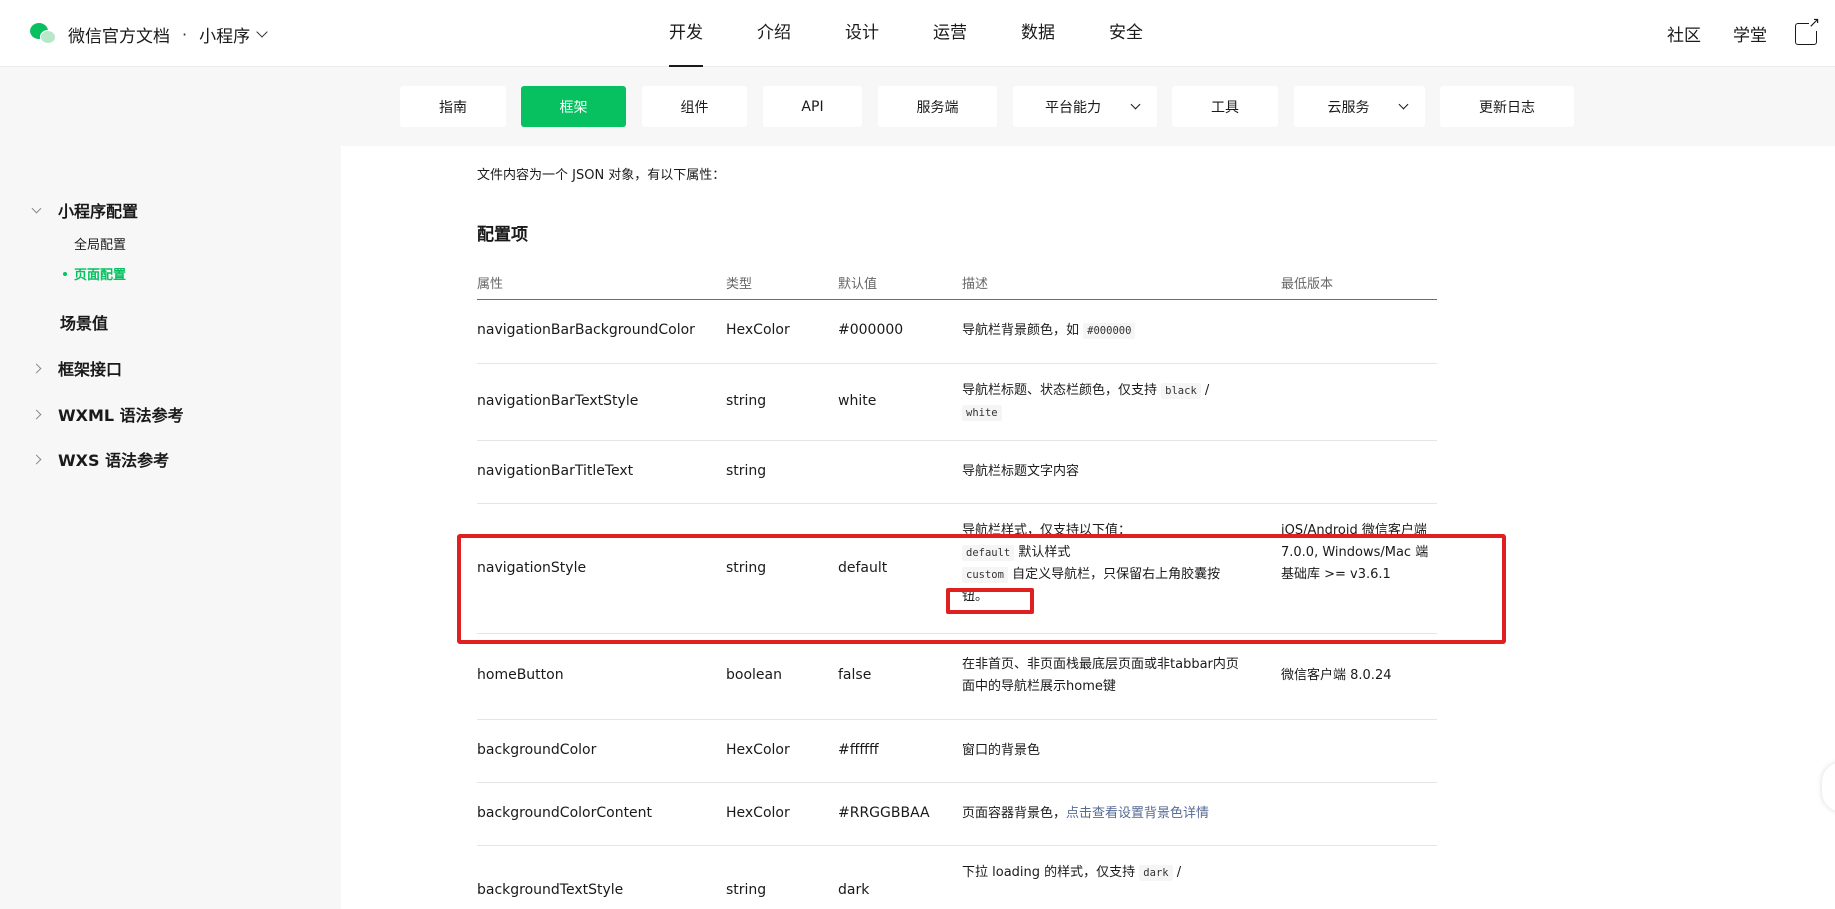 This screenshot has height=909, width=1835. What do you see at coordinates (100, 243) in the screenshot?
I see `sidebar-item-global-config: 全局配置` at bounding box center [100, 243].